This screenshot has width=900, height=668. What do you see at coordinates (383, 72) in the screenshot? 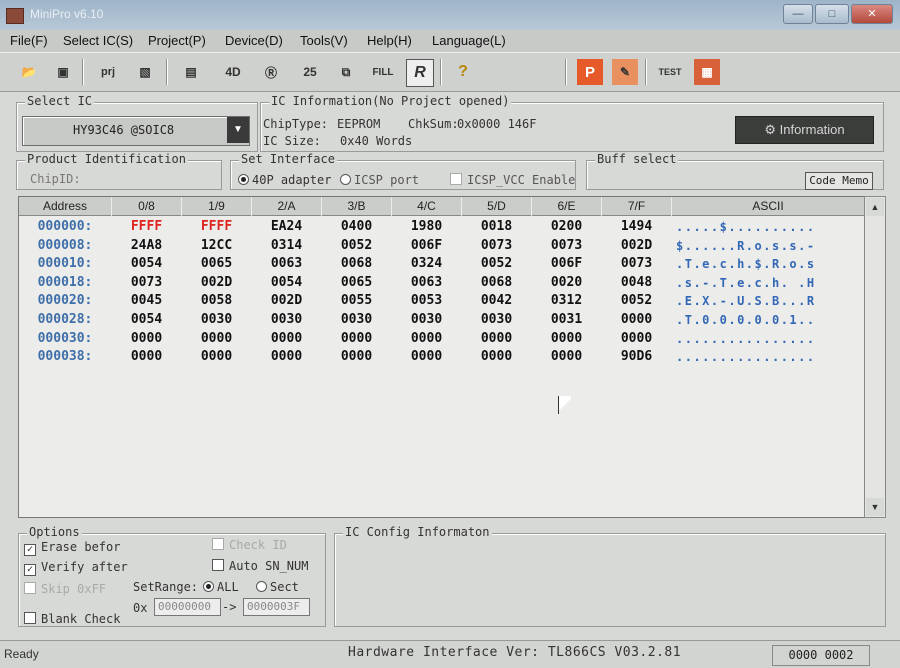
I see `fill-icon: FILL` at bounding box center [383, 72].